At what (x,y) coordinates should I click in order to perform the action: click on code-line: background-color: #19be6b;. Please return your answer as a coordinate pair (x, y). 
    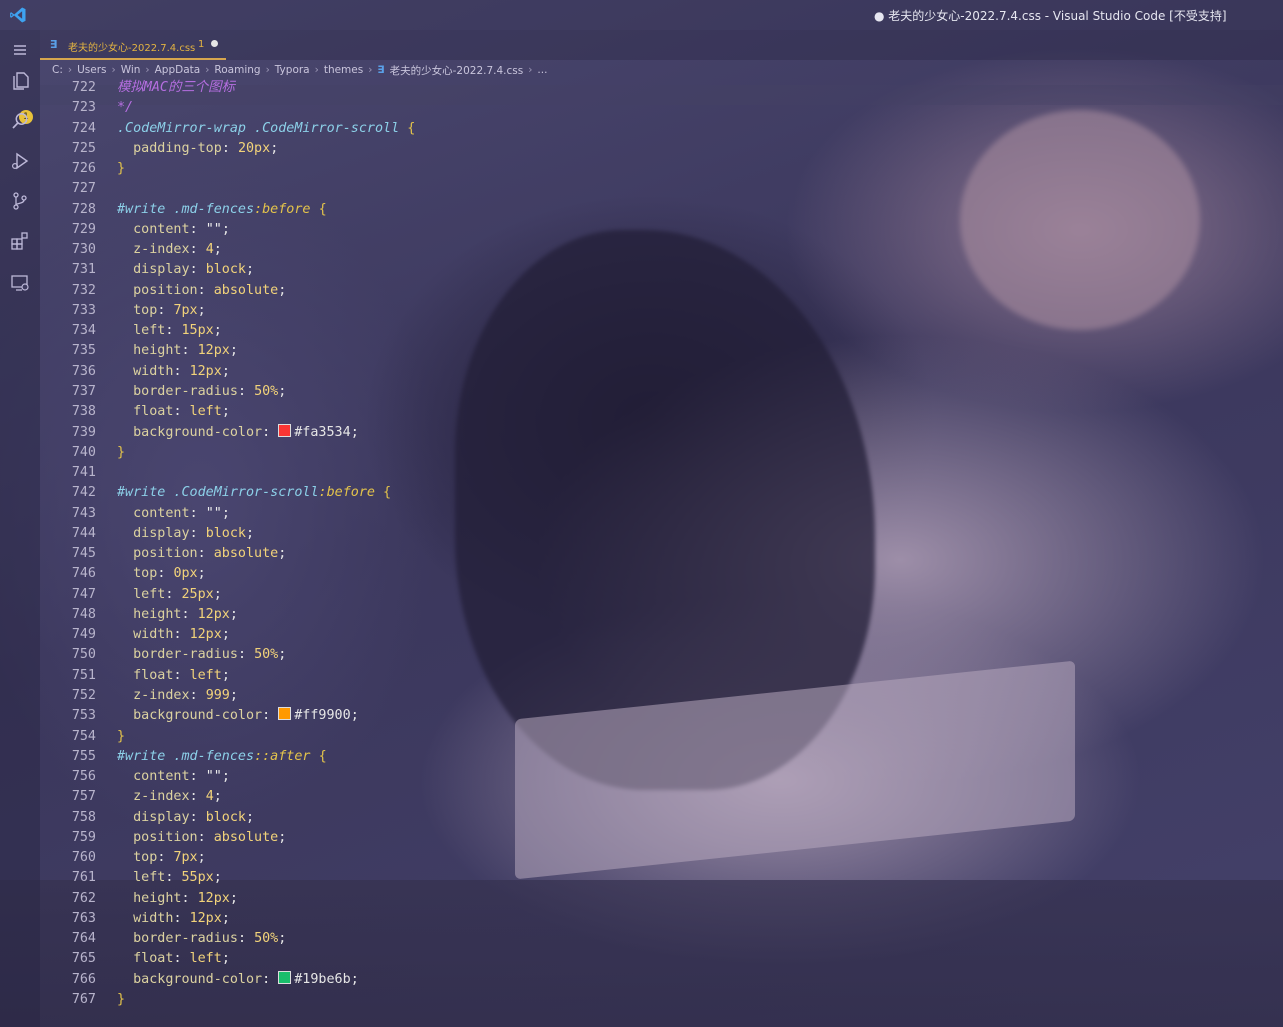
    Looking at the image, I should click on (266, 980).